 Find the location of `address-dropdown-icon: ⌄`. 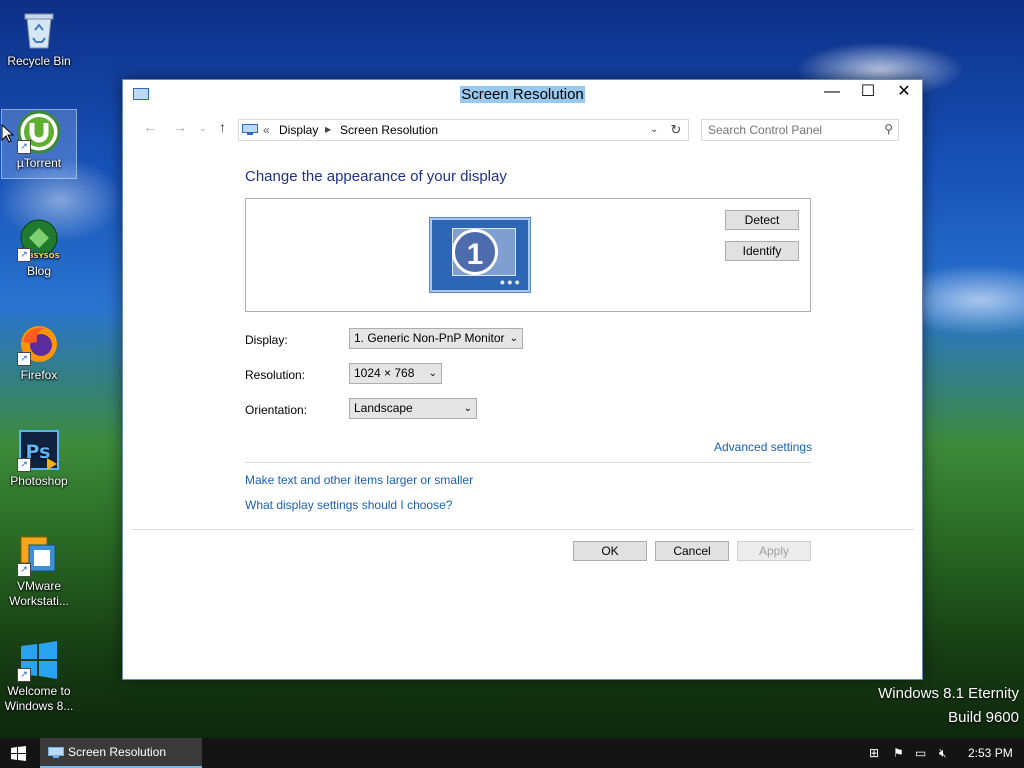

address-dropdown-icon: ⌄ is located at coordinates (654, 129).